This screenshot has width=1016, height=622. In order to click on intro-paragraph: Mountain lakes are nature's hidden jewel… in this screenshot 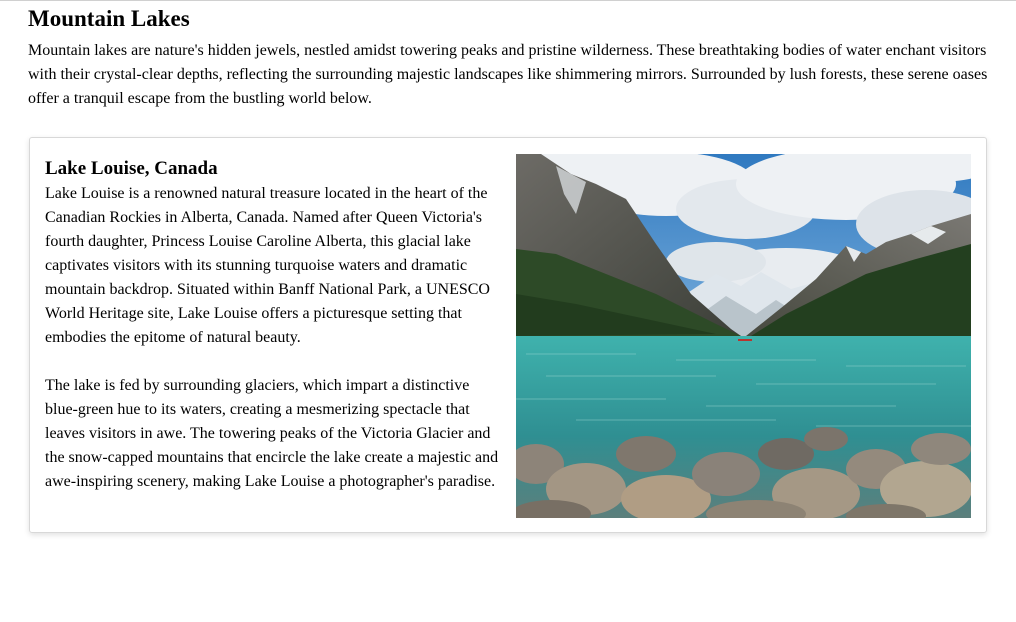, I will do `click(508, 74)`.